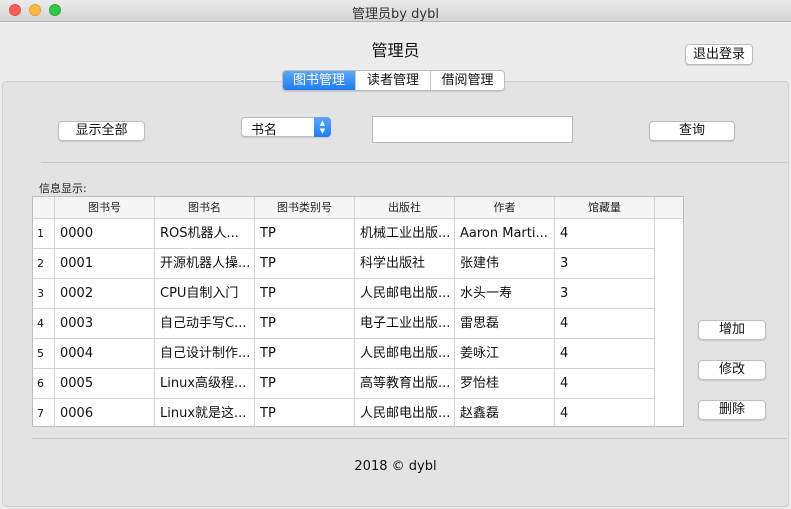  I want to click on row-index: 3, so click(44, 294).